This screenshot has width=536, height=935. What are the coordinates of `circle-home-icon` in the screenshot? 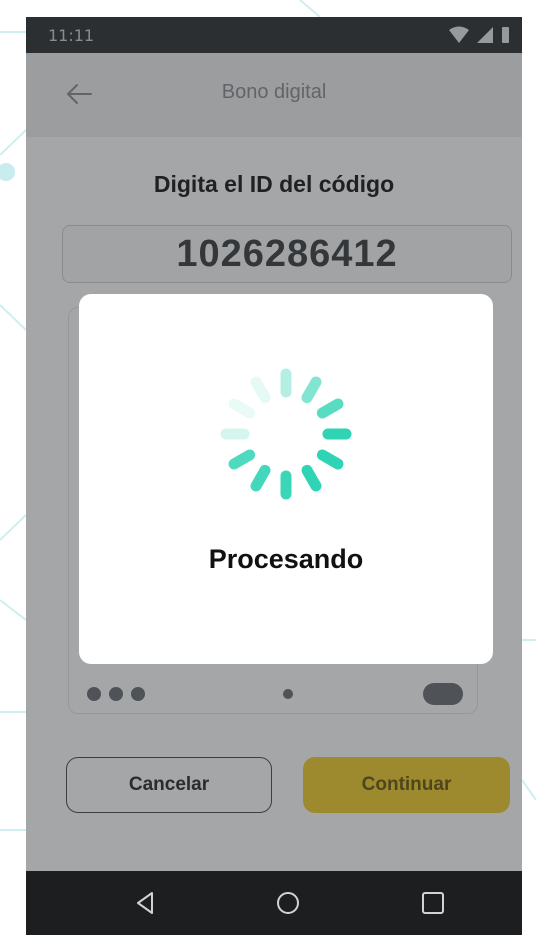 It's located at (288, 903).